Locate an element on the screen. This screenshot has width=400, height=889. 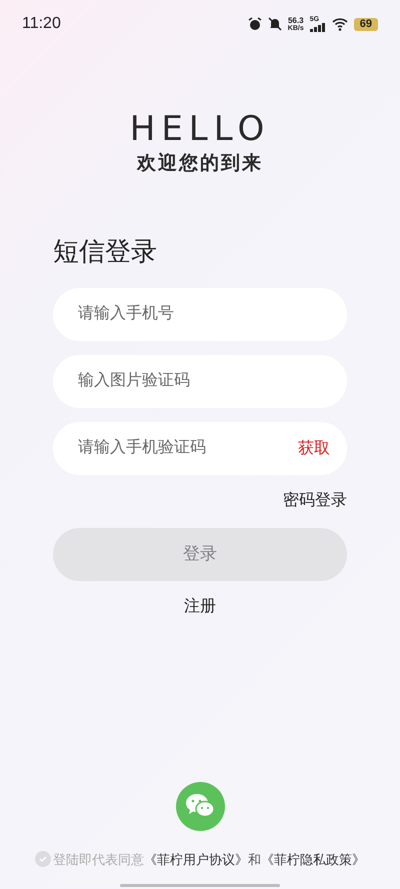
input-field: 输入图片验证码 is located at coordinates (200, 381).